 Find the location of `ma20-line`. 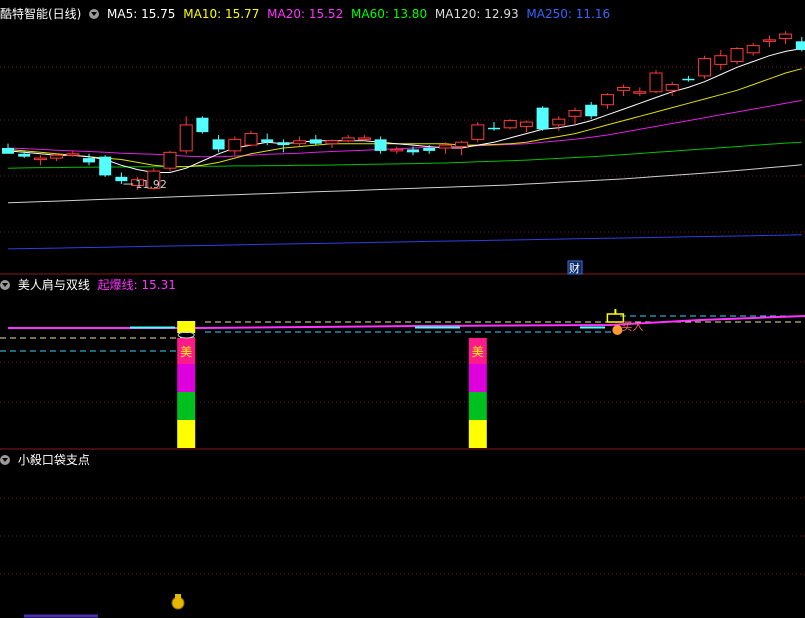

ma20-line is located at coordinates (404, 128).